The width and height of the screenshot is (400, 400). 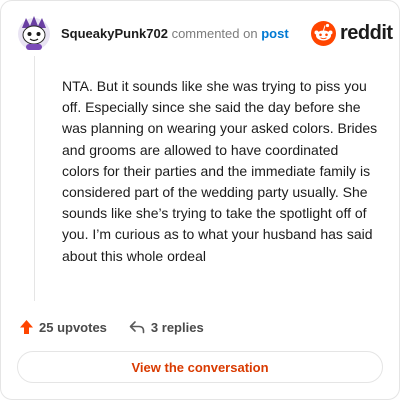 What do you see at coordinates (34, 178) in the screenshot?
I see `thread-line` at bounding box center [34, 178].